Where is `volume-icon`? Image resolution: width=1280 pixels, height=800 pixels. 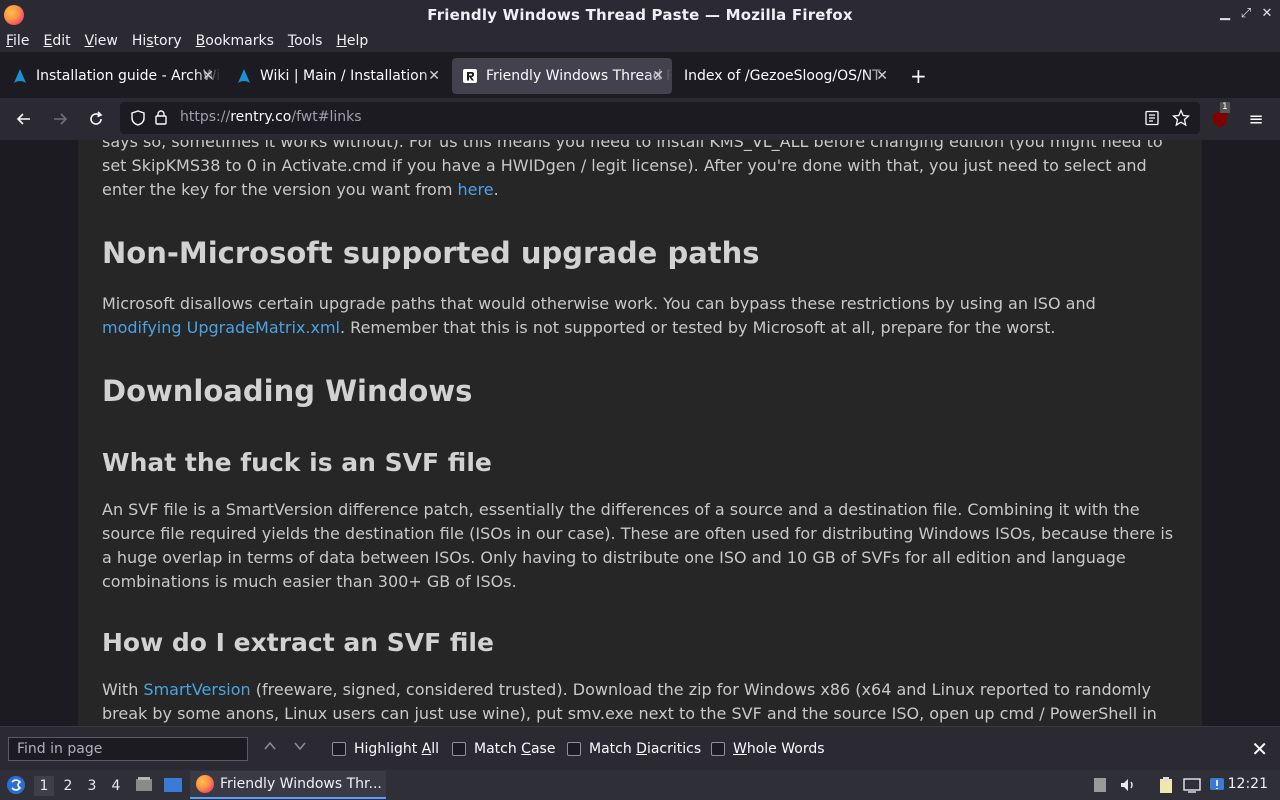
volume-icon is located at coordinates (1128, 785).